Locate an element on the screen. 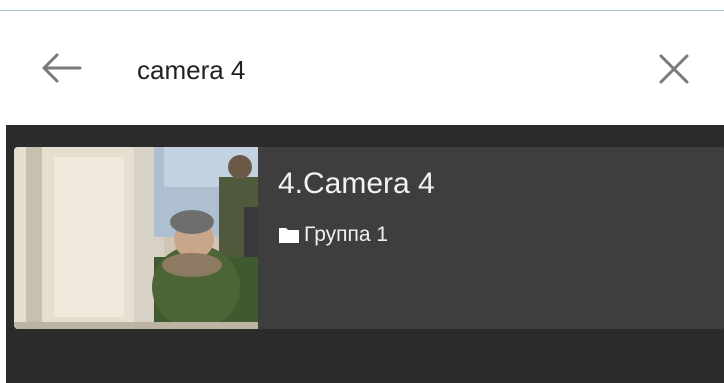  camera-group-label: Группа 1 is located at coordinates (346, 234).